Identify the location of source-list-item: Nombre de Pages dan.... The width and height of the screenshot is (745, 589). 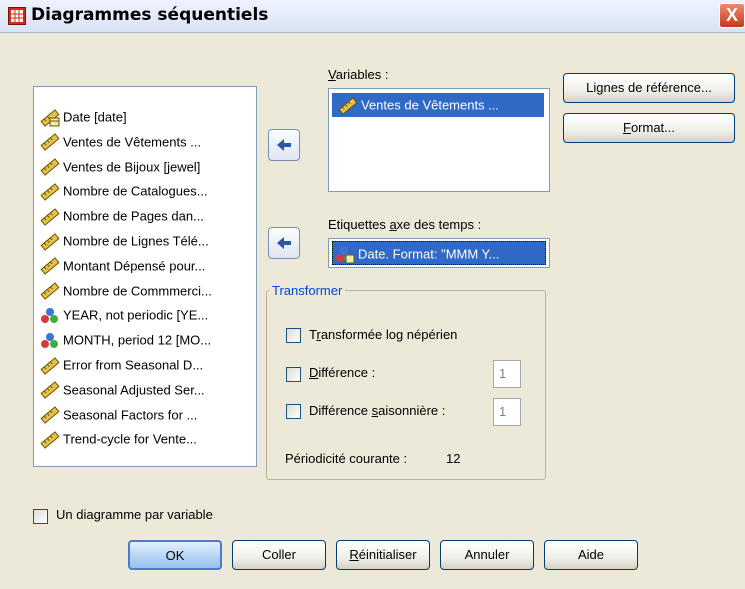
(122, 216).